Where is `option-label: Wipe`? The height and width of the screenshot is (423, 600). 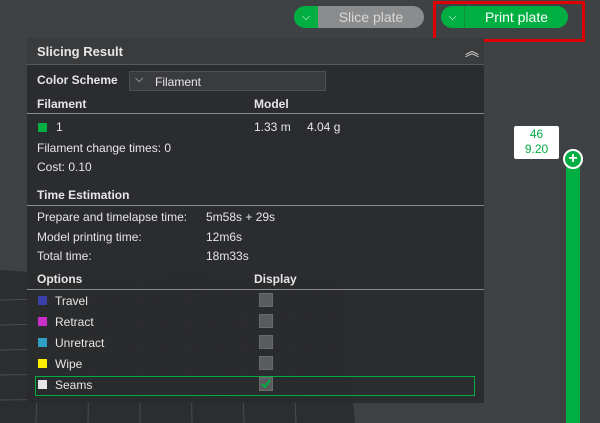 option-label: Wipe is located at coordinates (69, 364).